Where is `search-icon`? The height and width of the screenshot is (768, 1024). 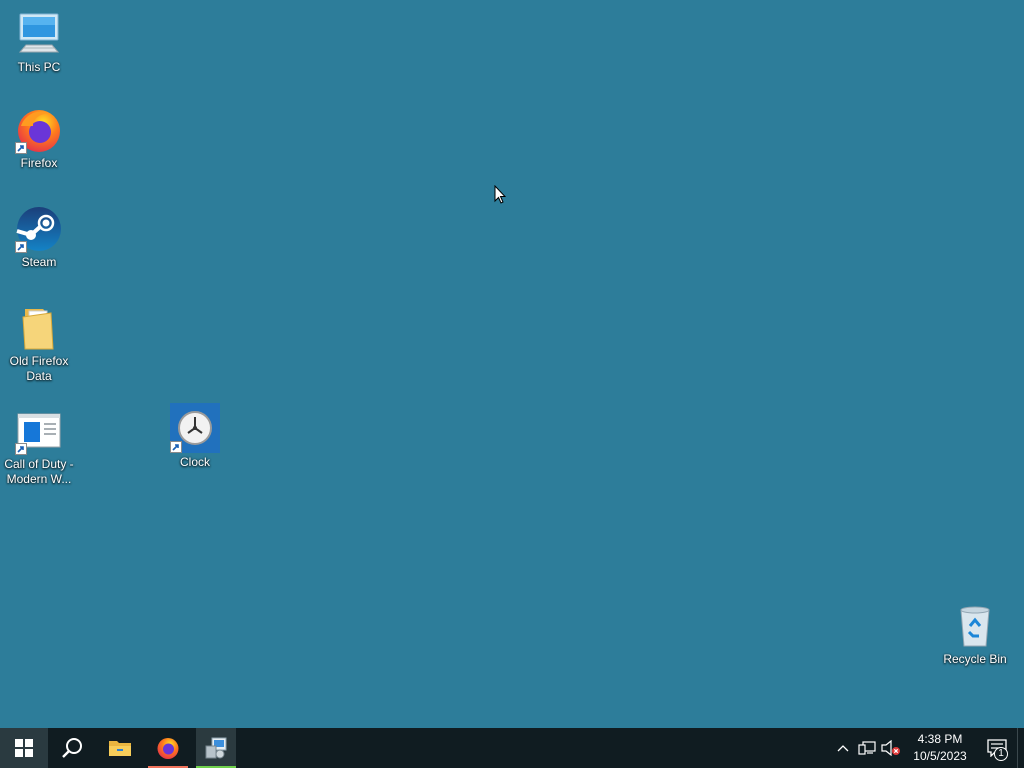 search-icon is located at coordinates (72, 748).